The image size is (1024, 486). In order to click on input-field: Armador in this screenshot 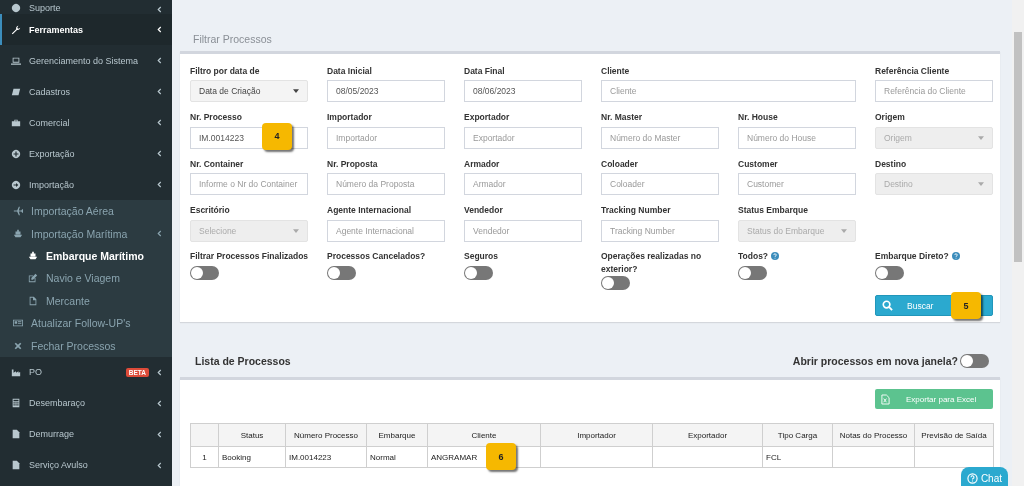, I will do `click(523, 184)`.